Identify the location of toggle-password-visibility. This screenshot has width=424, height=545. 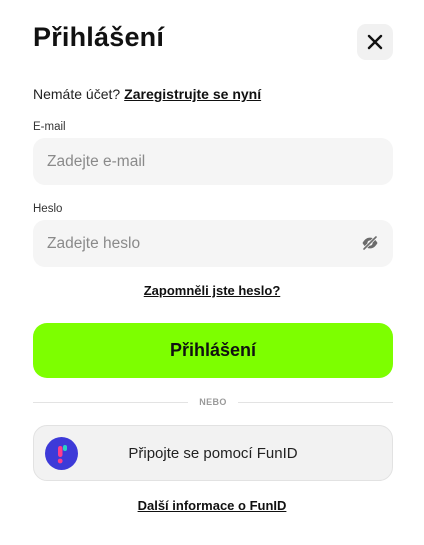
(370, 245).